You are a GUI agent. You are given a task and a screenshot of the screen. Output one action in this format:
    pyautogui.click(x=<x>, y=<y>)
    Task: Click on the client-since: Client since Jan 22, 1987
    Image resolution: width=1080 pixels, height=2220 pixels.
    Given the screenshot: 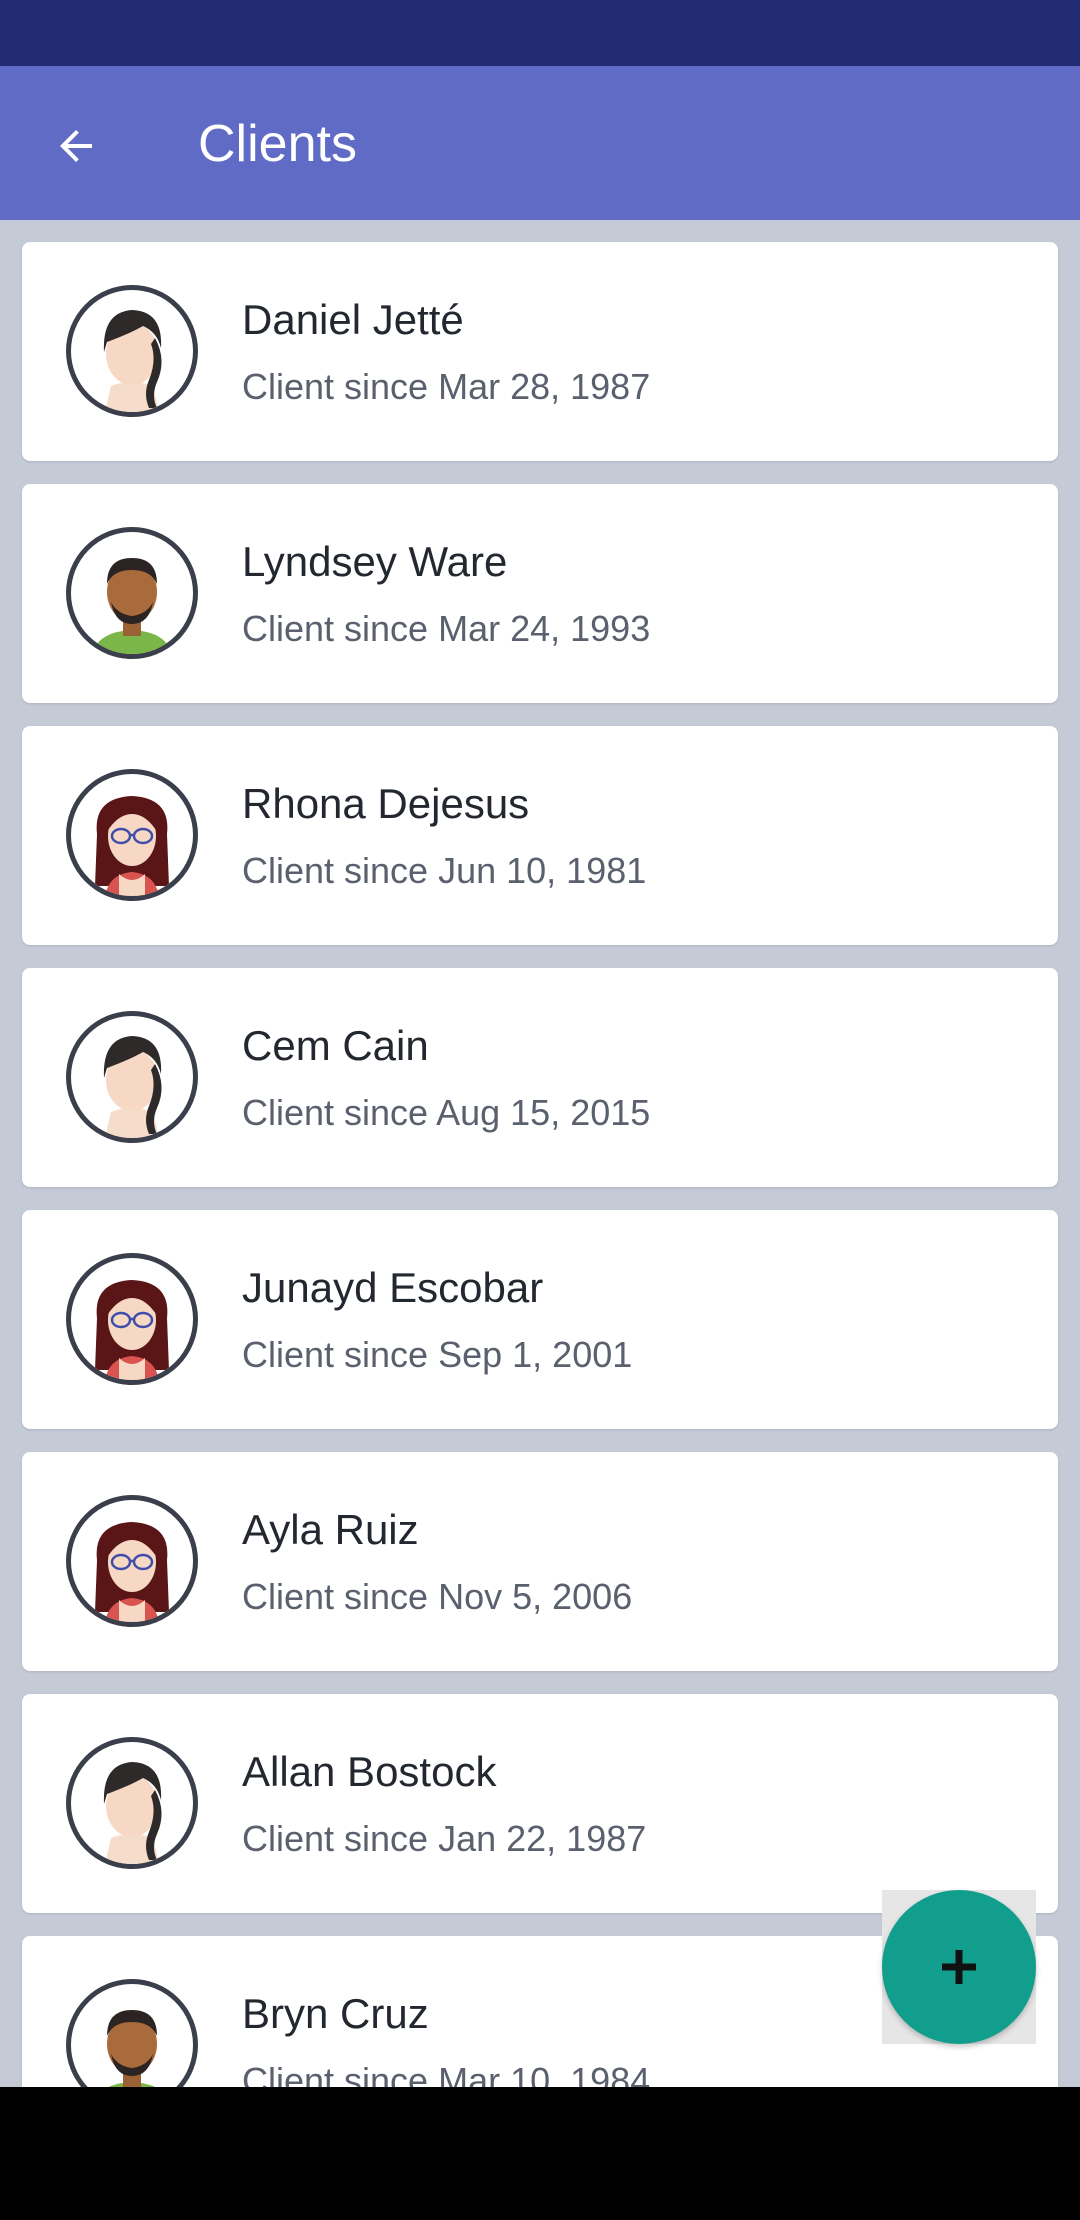 What is the action you would take?
    pyautogui.click(x=444, y=1838)
    